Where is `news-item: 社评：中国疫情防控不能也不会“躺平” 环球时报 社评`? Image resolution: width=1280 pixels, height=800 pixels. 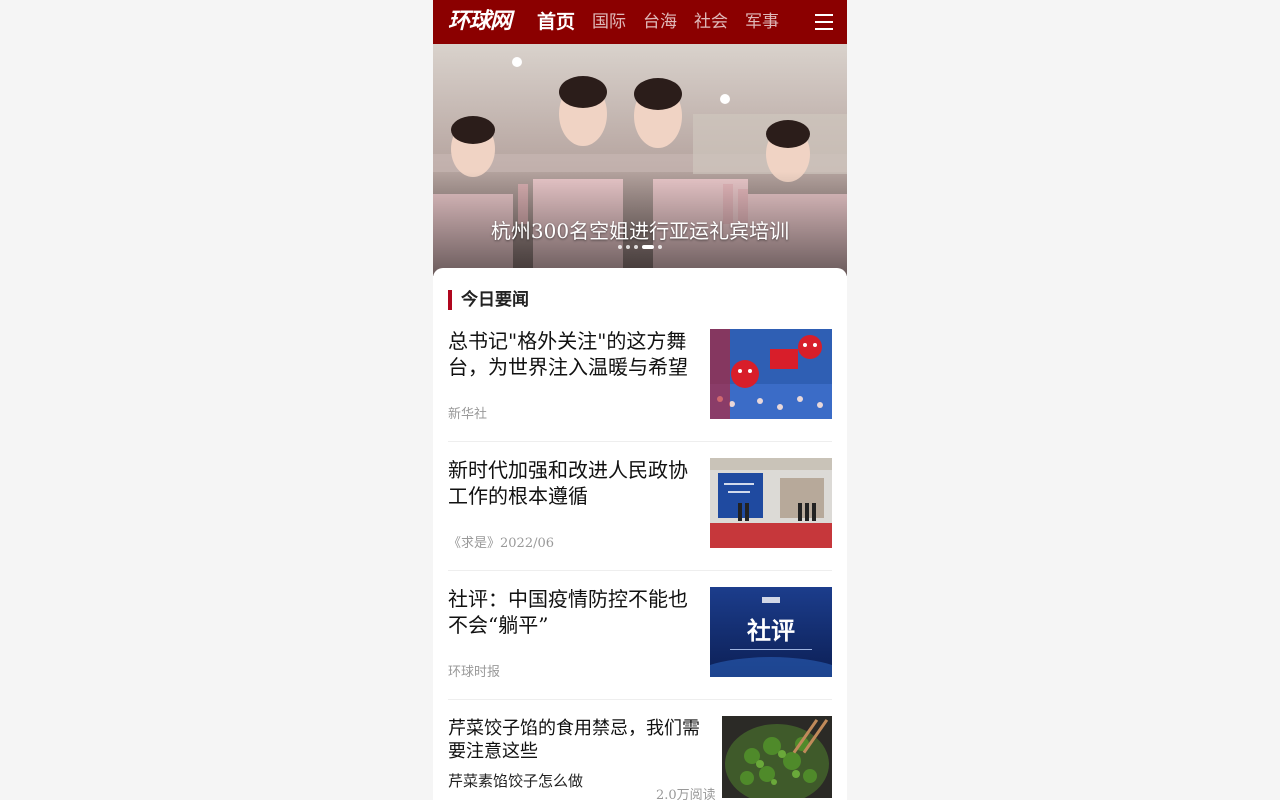
news-item: 社评：中国疫情防控不能也不会“躺平” 环球时报 社评 is located at coordinates (640, 636).